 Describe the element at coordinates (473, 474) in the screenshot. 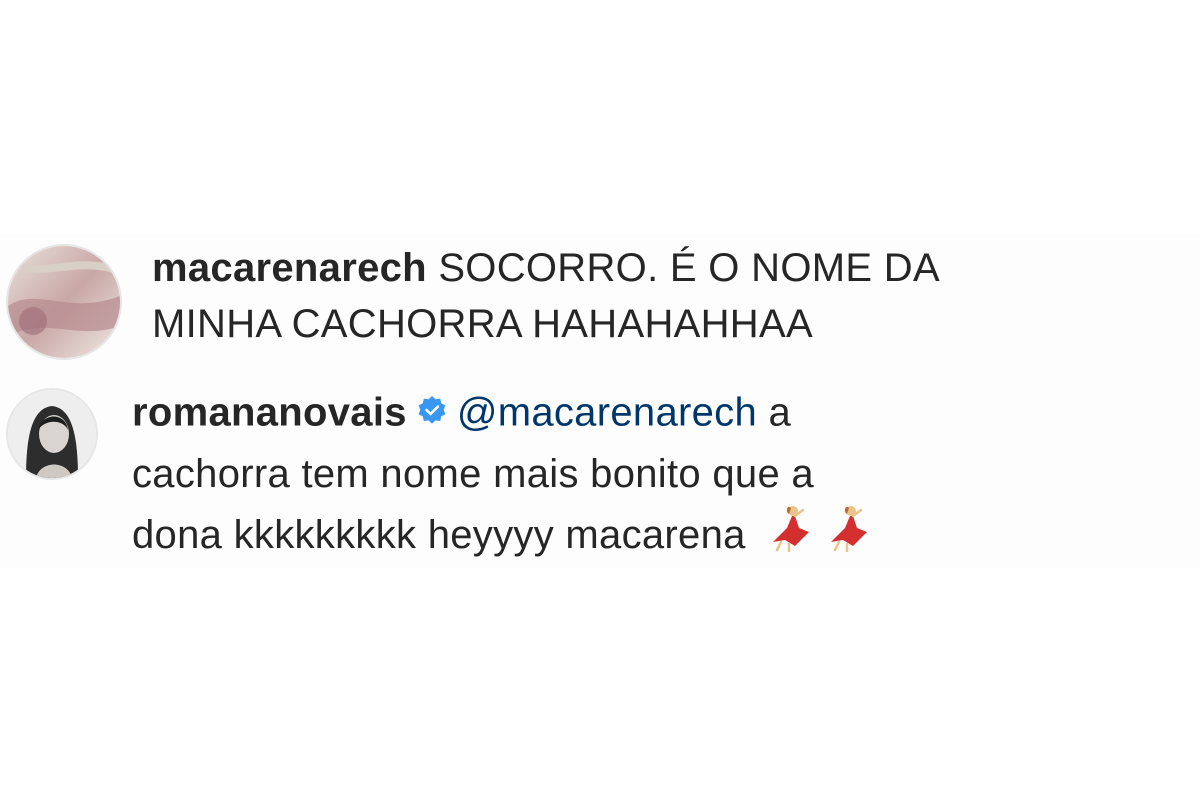

I see `comment-body-line: cachorra tem nome mais bonito que a` at that location.